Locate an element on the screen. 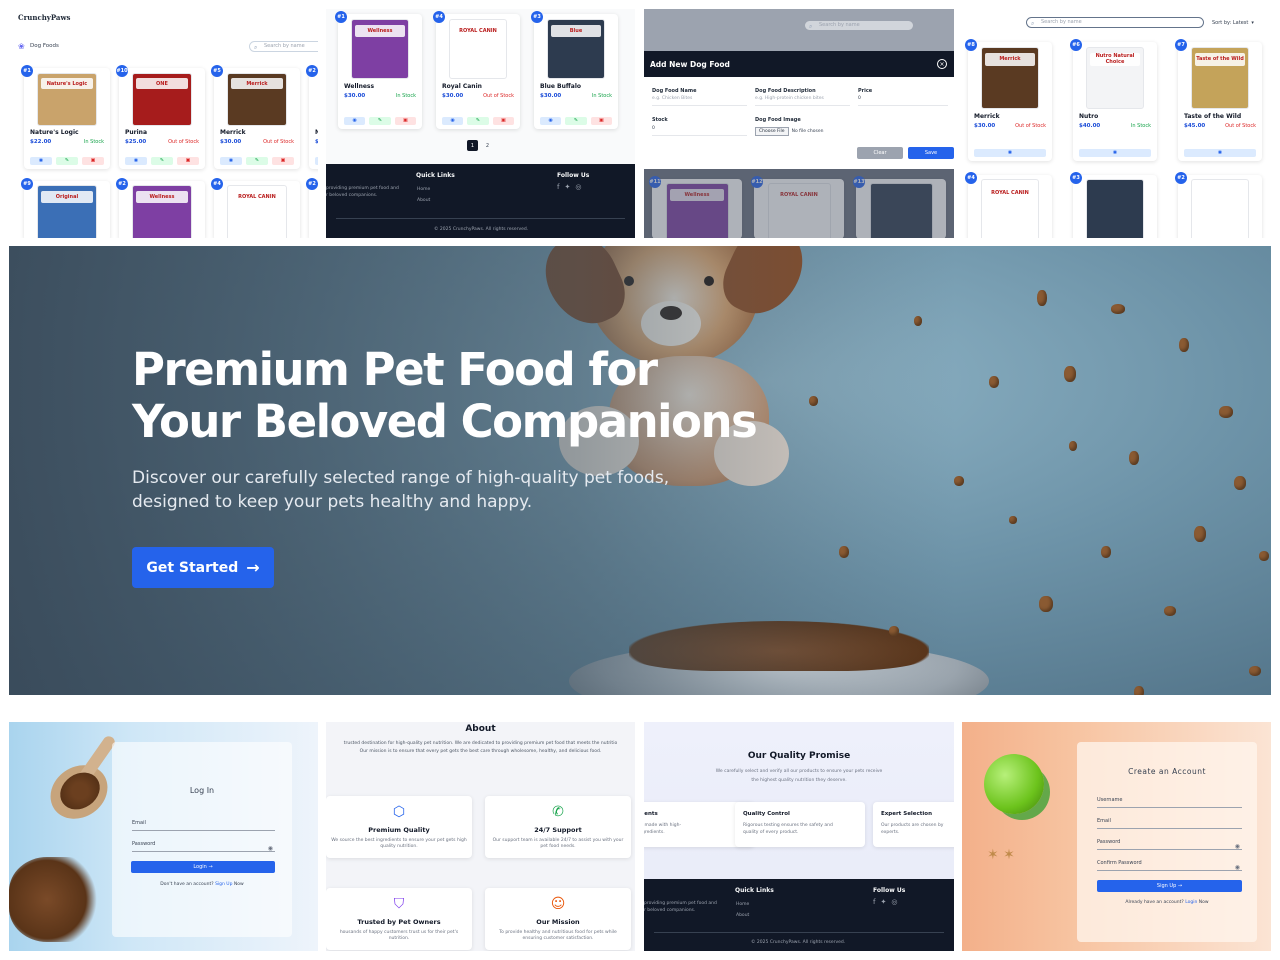  product-id-badge: #8 is located at coordinates (971, 45).